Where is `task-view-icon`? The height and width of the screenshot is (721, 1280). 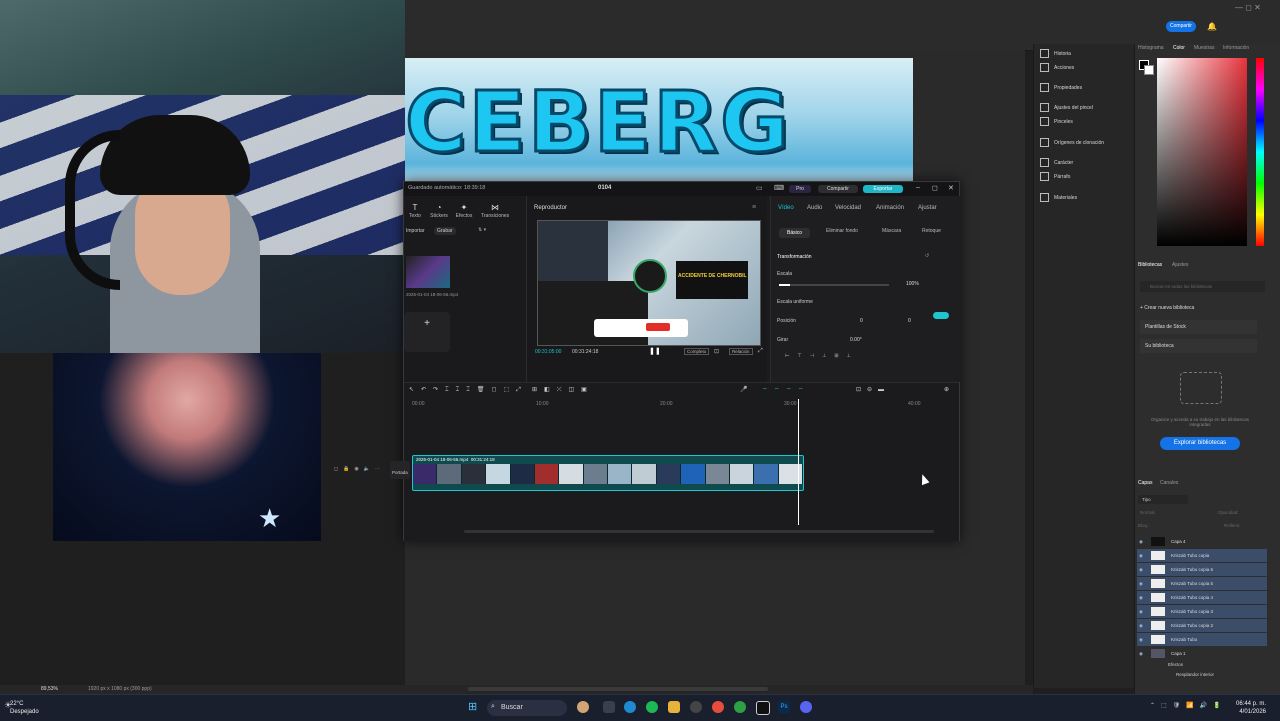 task-view-icon is located at coordinates (609, 707).